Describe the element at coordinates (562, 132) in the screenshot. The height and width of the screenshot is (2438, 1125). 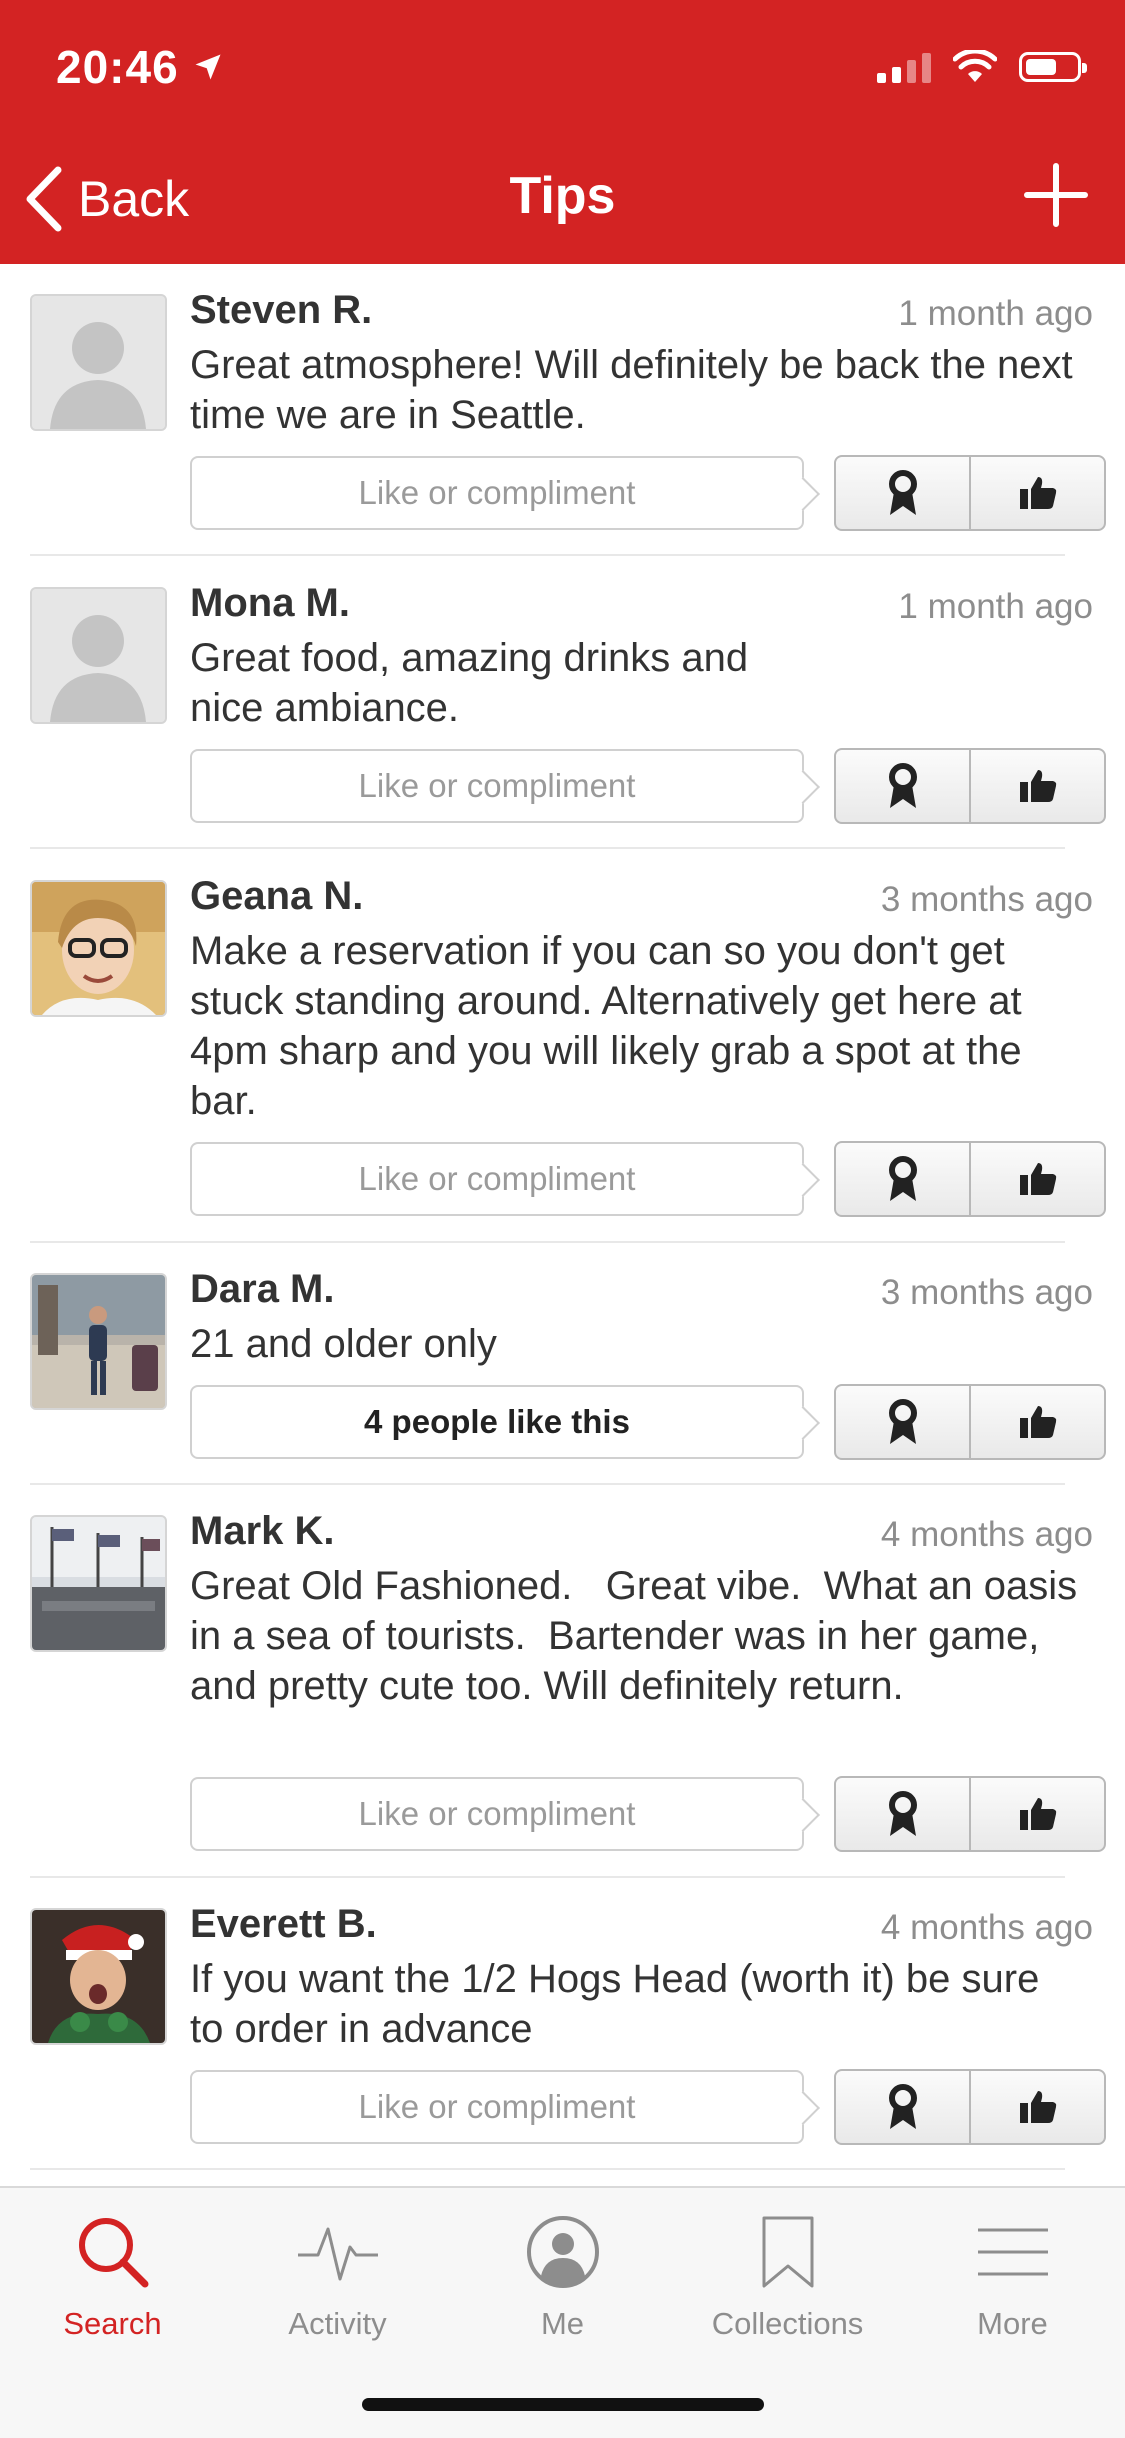
I see `top-navigation-bar: 20:46 Back Tips` at that location.